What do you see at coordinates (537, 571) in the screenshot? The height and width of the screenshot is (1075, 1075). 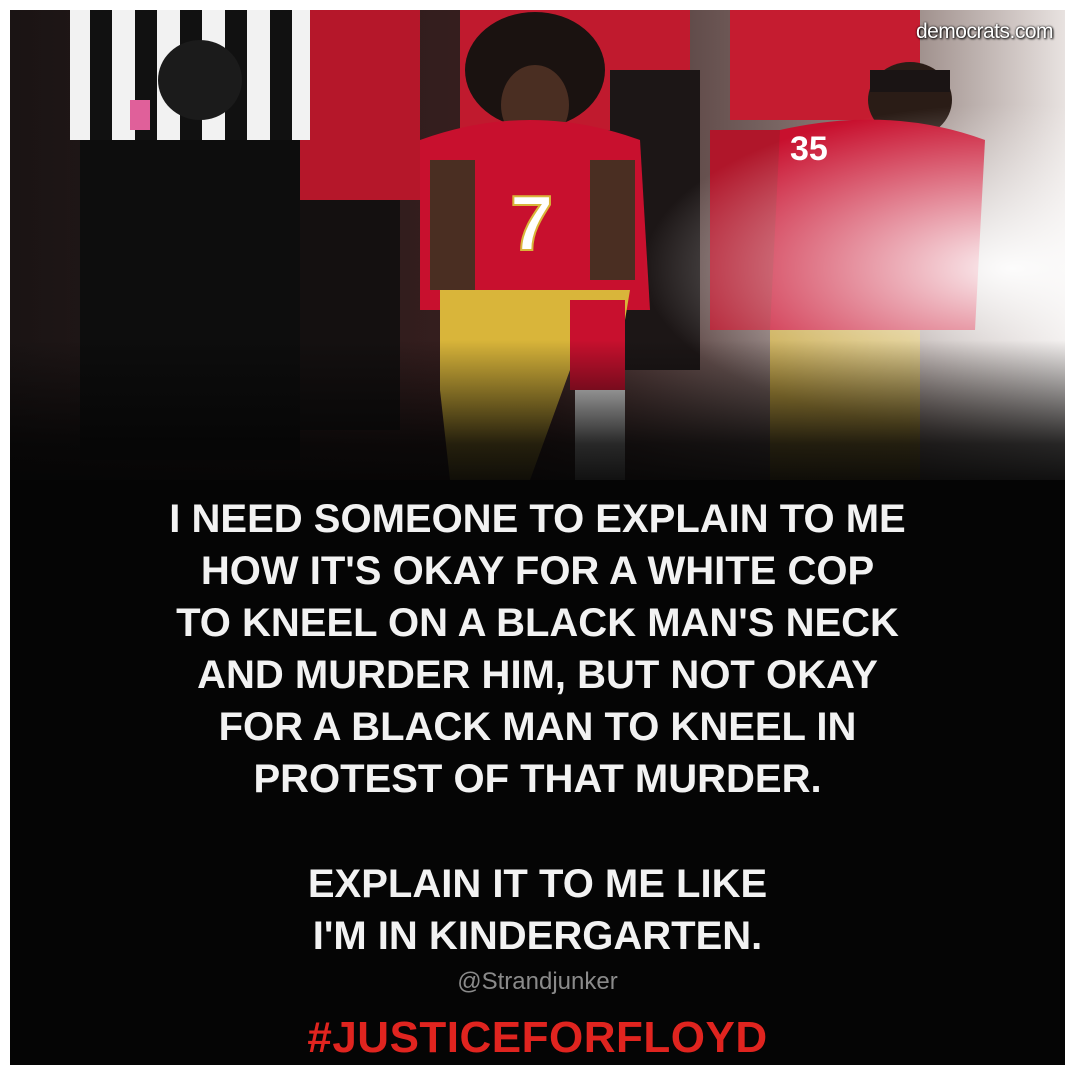 I see `quote-line: HOW IT'S OKAY FOR A WHITE COP` at bounding box center [537, 571].